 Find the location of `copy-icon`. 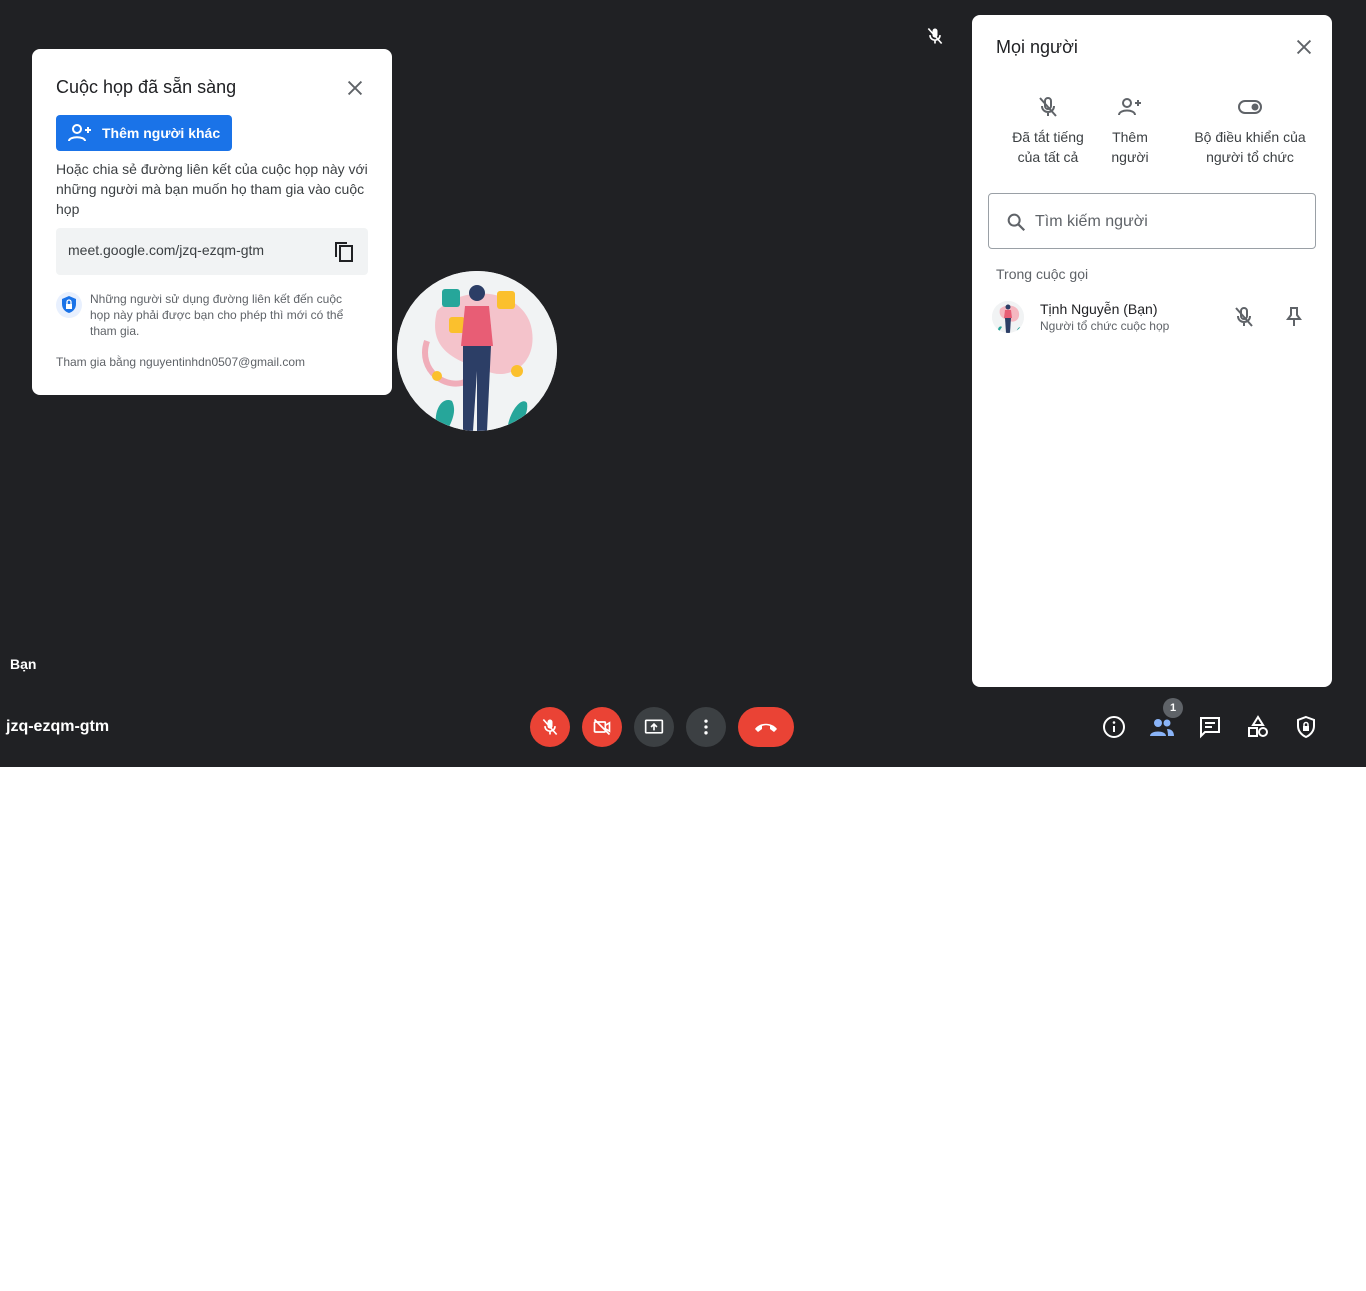

copy-icon is located at coordinates (344, 254).